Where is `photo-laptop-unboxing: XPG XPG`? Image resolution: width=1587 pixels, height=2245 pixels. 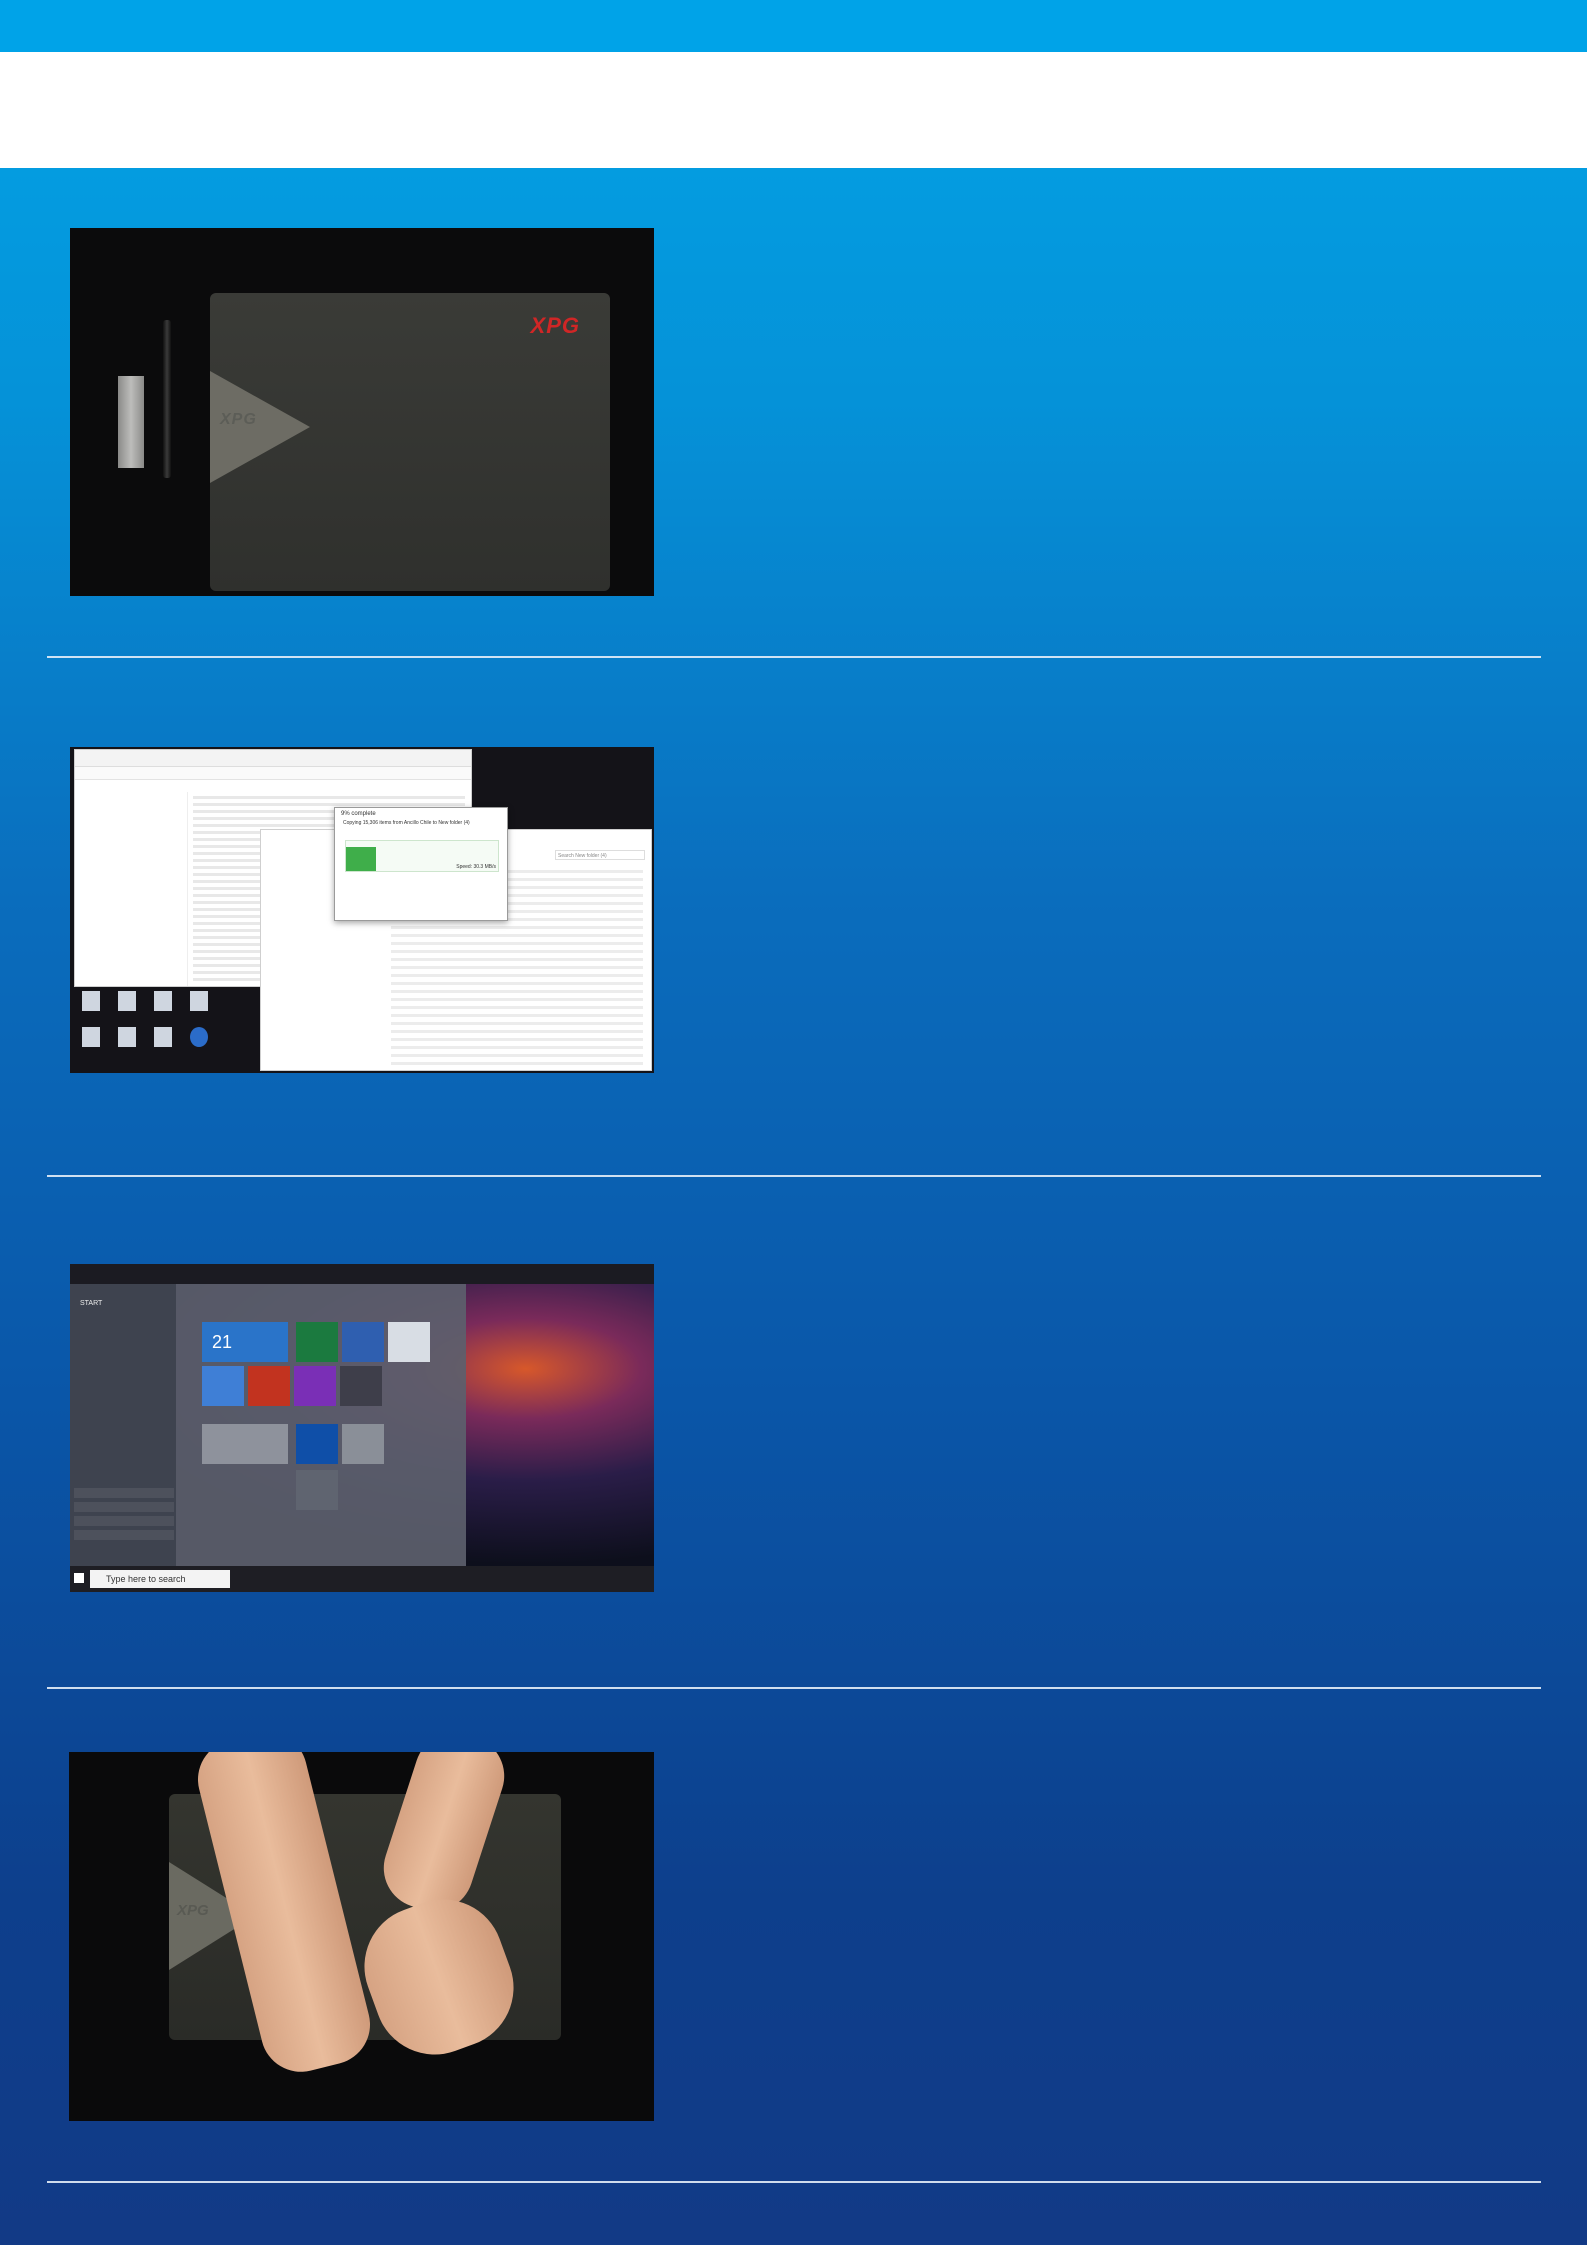 photo-laptop-unboxing: XPG XPG is located at coordinates (362, 412).